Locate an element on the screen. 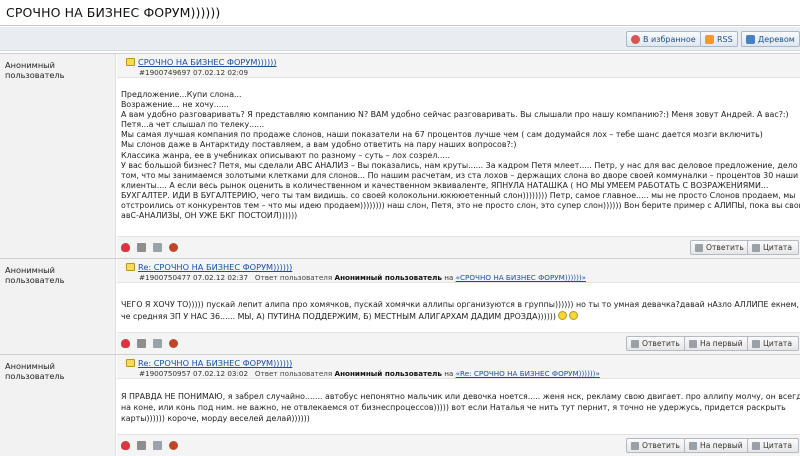 The width and height of the screenshot is (800, 456). post-subject: СРОЧНО НА БИЗНЕС ФОРУМ)))))) is located at coordinates (201, 62).